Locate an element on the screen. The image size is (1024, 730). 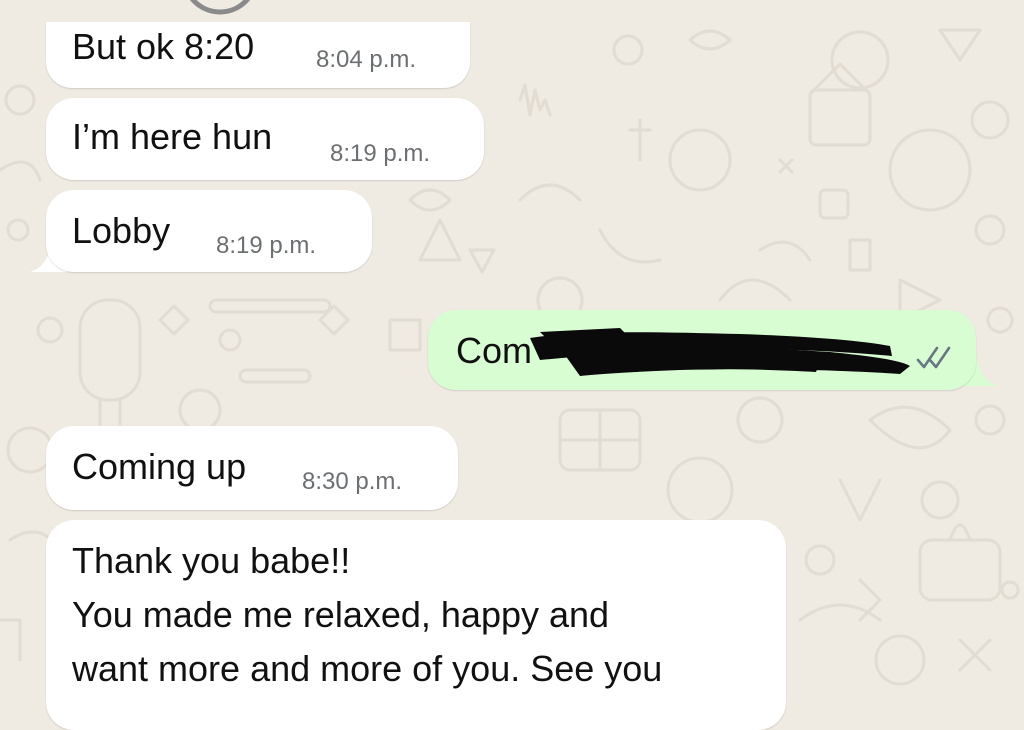
scroll-indicator-ring is located at coordinates (220, 7).